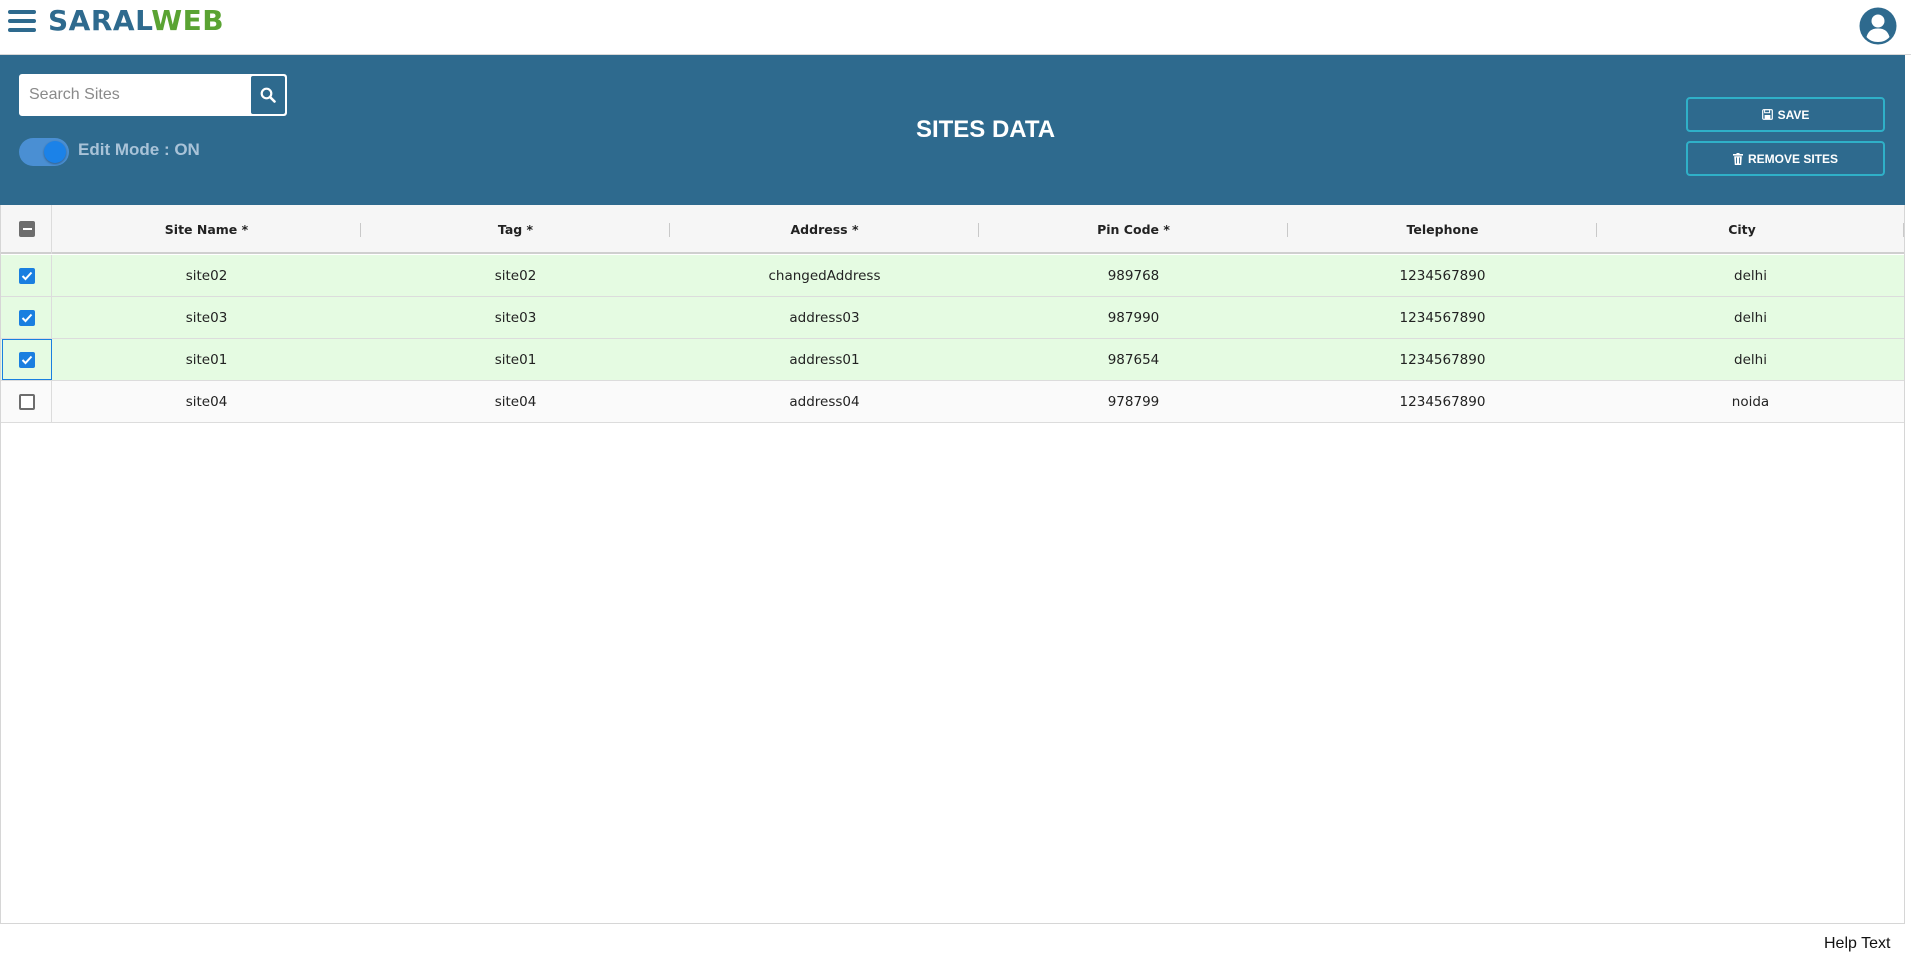 The image size is (1911, 965). I want to click on remove-sites-button: REMOVE SITES, so click(1785, 158).